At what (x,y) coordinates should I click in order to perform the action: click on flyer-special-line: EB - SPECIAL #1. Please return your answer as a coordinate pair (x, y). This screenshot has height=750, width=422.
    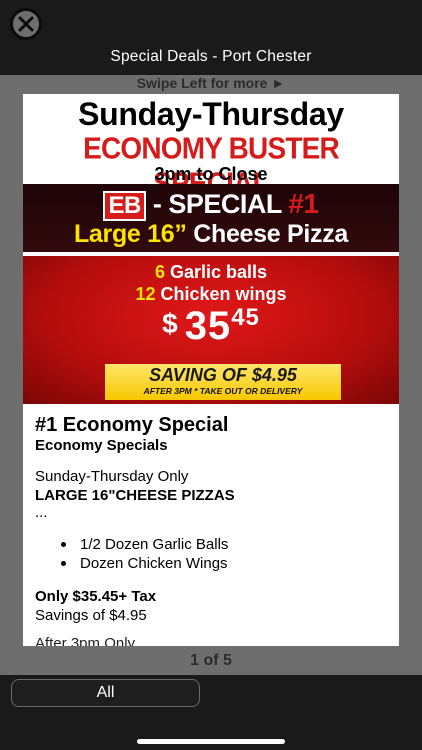
    Looking at the image, I should click on (211, 204).